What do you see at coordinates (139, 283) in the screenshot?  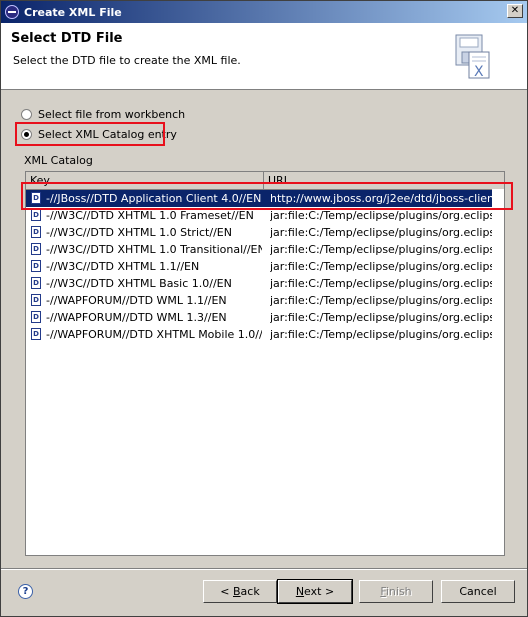 I see `cell-key: -//W3C//DTD XHTML Basic 1.0//EN` at bounding box center [139, 283].